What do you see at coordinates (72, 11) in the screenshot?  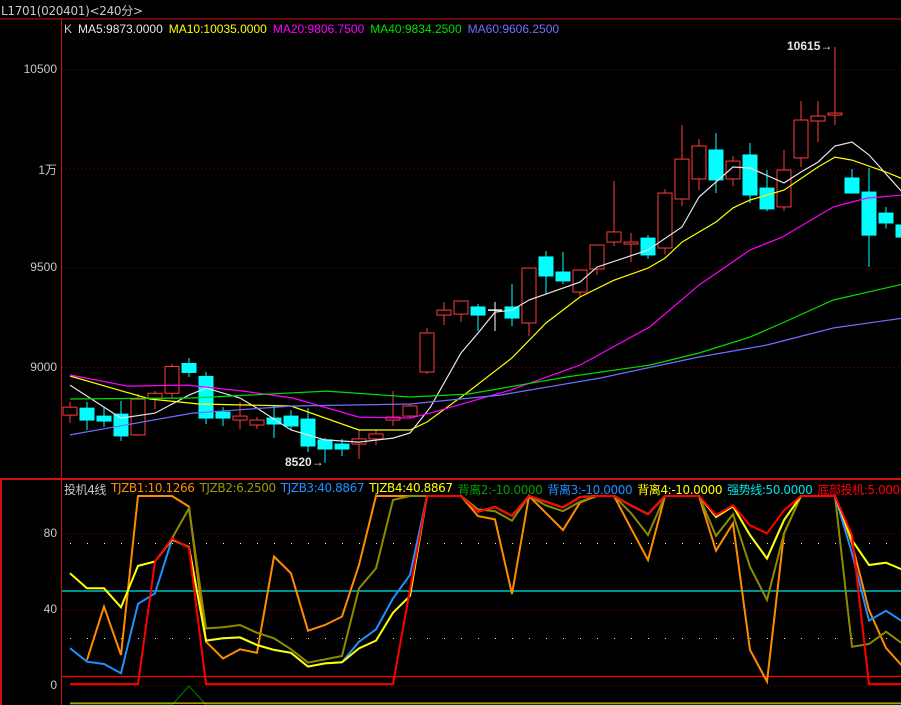 I see `window-title: L1701(020401)<240分>` at bounding box center [72, 11].